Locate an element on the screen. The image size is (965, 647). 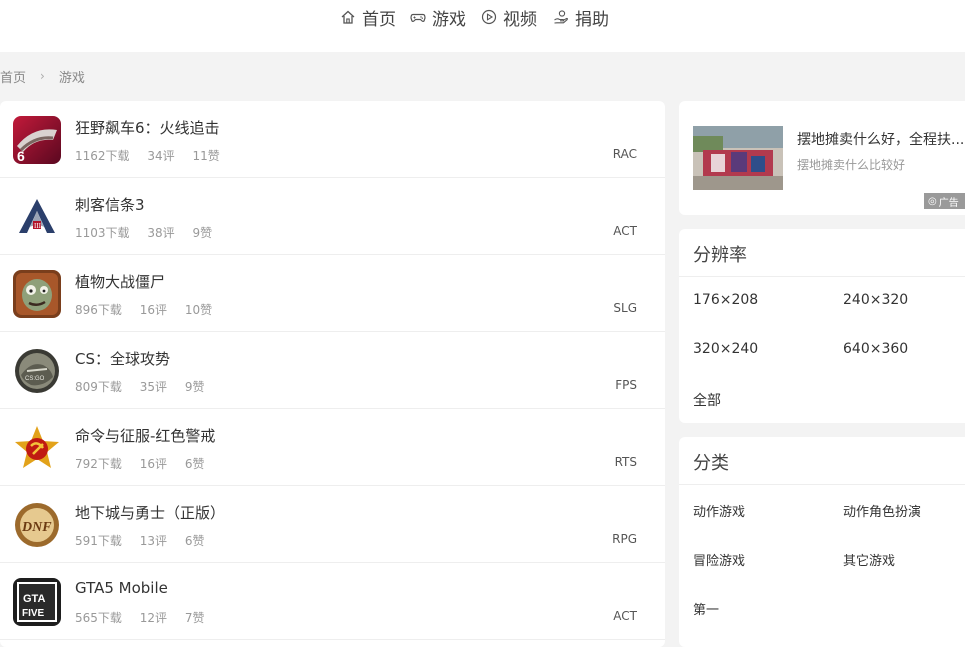
game-meta: 809下载 35评 9赞 is located at coordinates (146, 386).